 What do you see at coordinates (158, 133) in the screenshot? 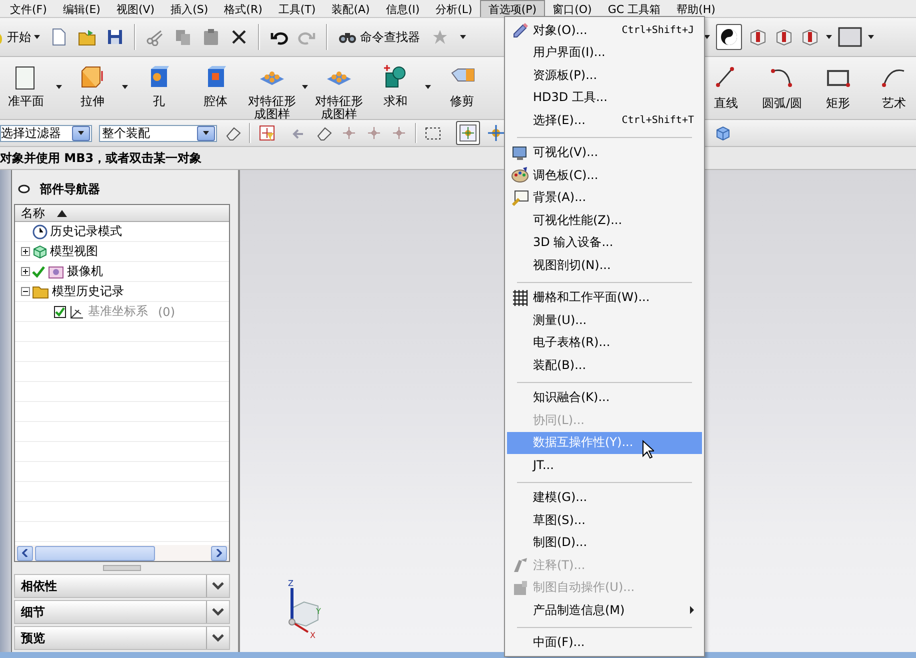
I see `assembly-scope-dropdown: 整个装配` at bounding box center [158, 133].